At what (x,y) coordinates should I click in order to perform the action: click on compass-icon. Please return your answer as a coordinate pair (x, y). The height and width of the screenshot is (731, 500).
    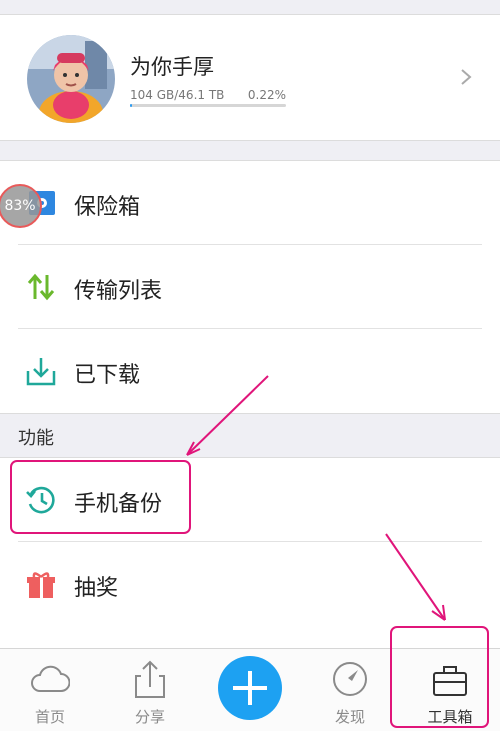
    Looking at the image, I should click on (350, 679).